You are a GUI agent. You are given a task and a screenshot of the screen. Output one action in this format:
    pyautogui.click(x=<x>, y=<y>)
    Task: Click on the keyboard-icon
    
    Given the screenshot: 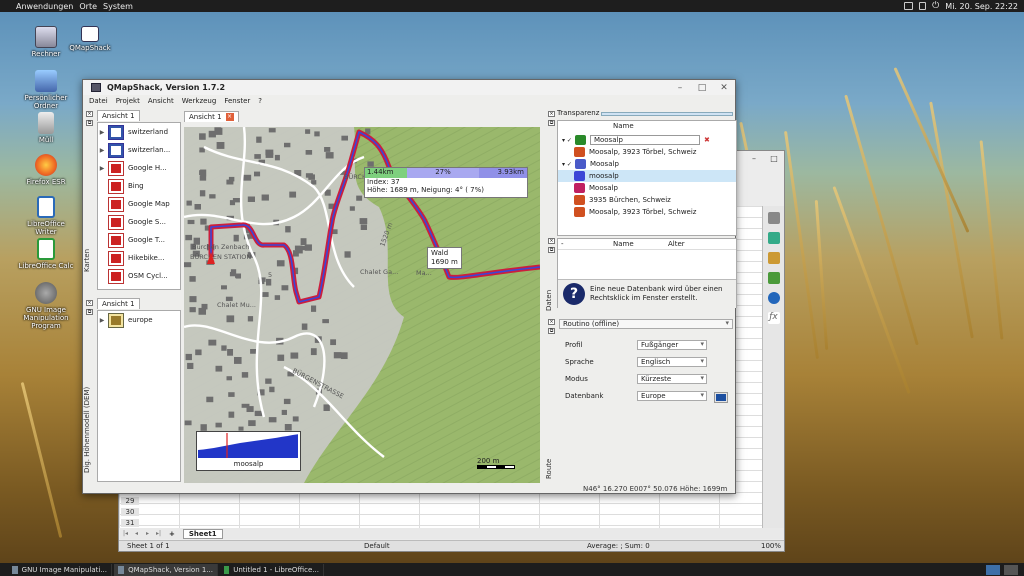 What is the action you would take?
    pyautogui.click(x=909, y=6)
    